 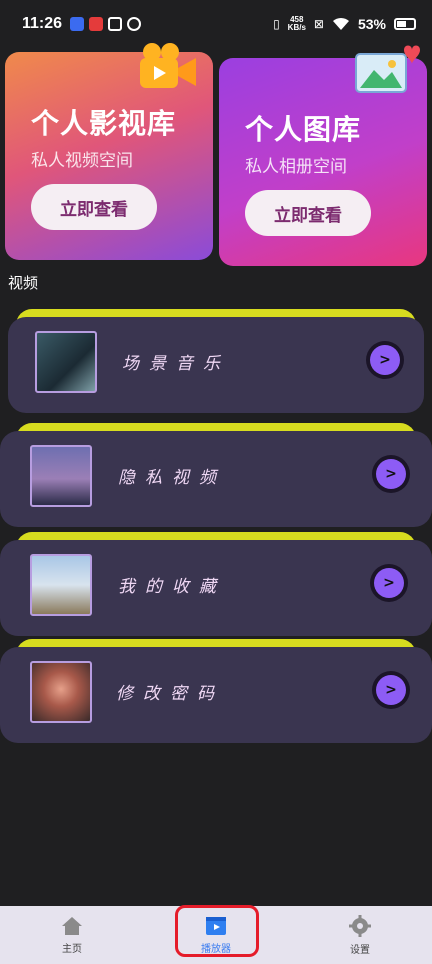 What do you see at coordinates (387, 69) in the screenshot?
I see `picture-icon` at bounding box center [387, 69].